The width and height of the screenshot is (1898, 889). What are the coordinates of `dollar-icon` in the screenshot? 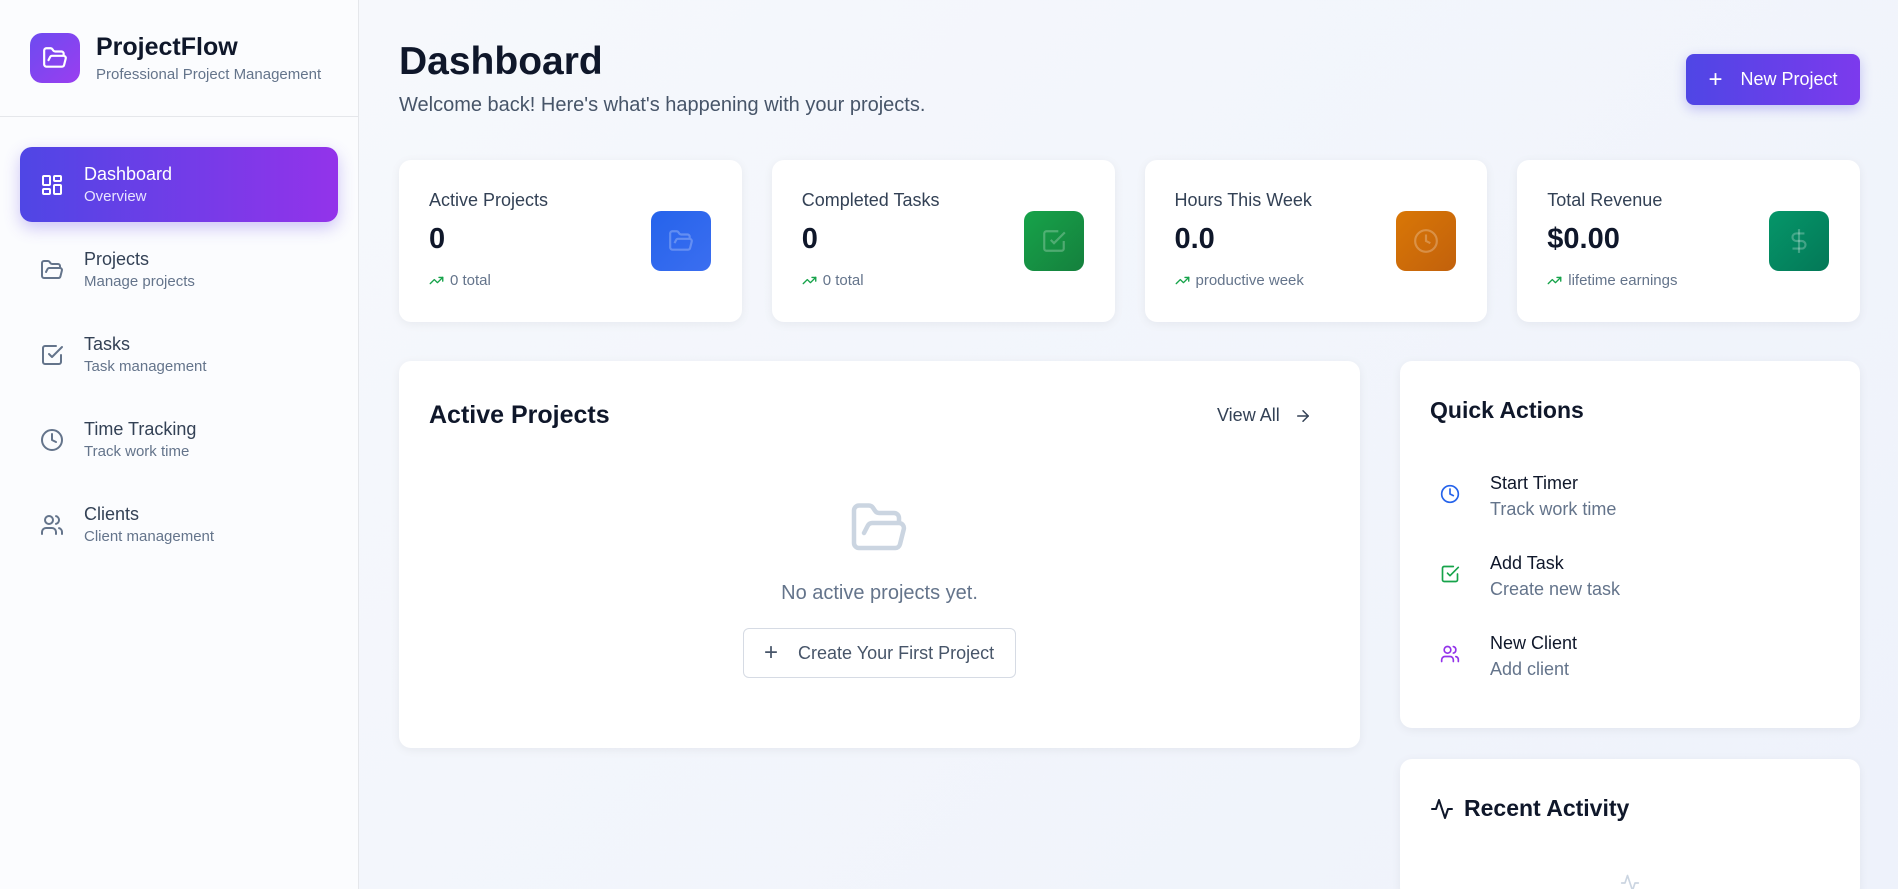 It's located at (1799, 241).